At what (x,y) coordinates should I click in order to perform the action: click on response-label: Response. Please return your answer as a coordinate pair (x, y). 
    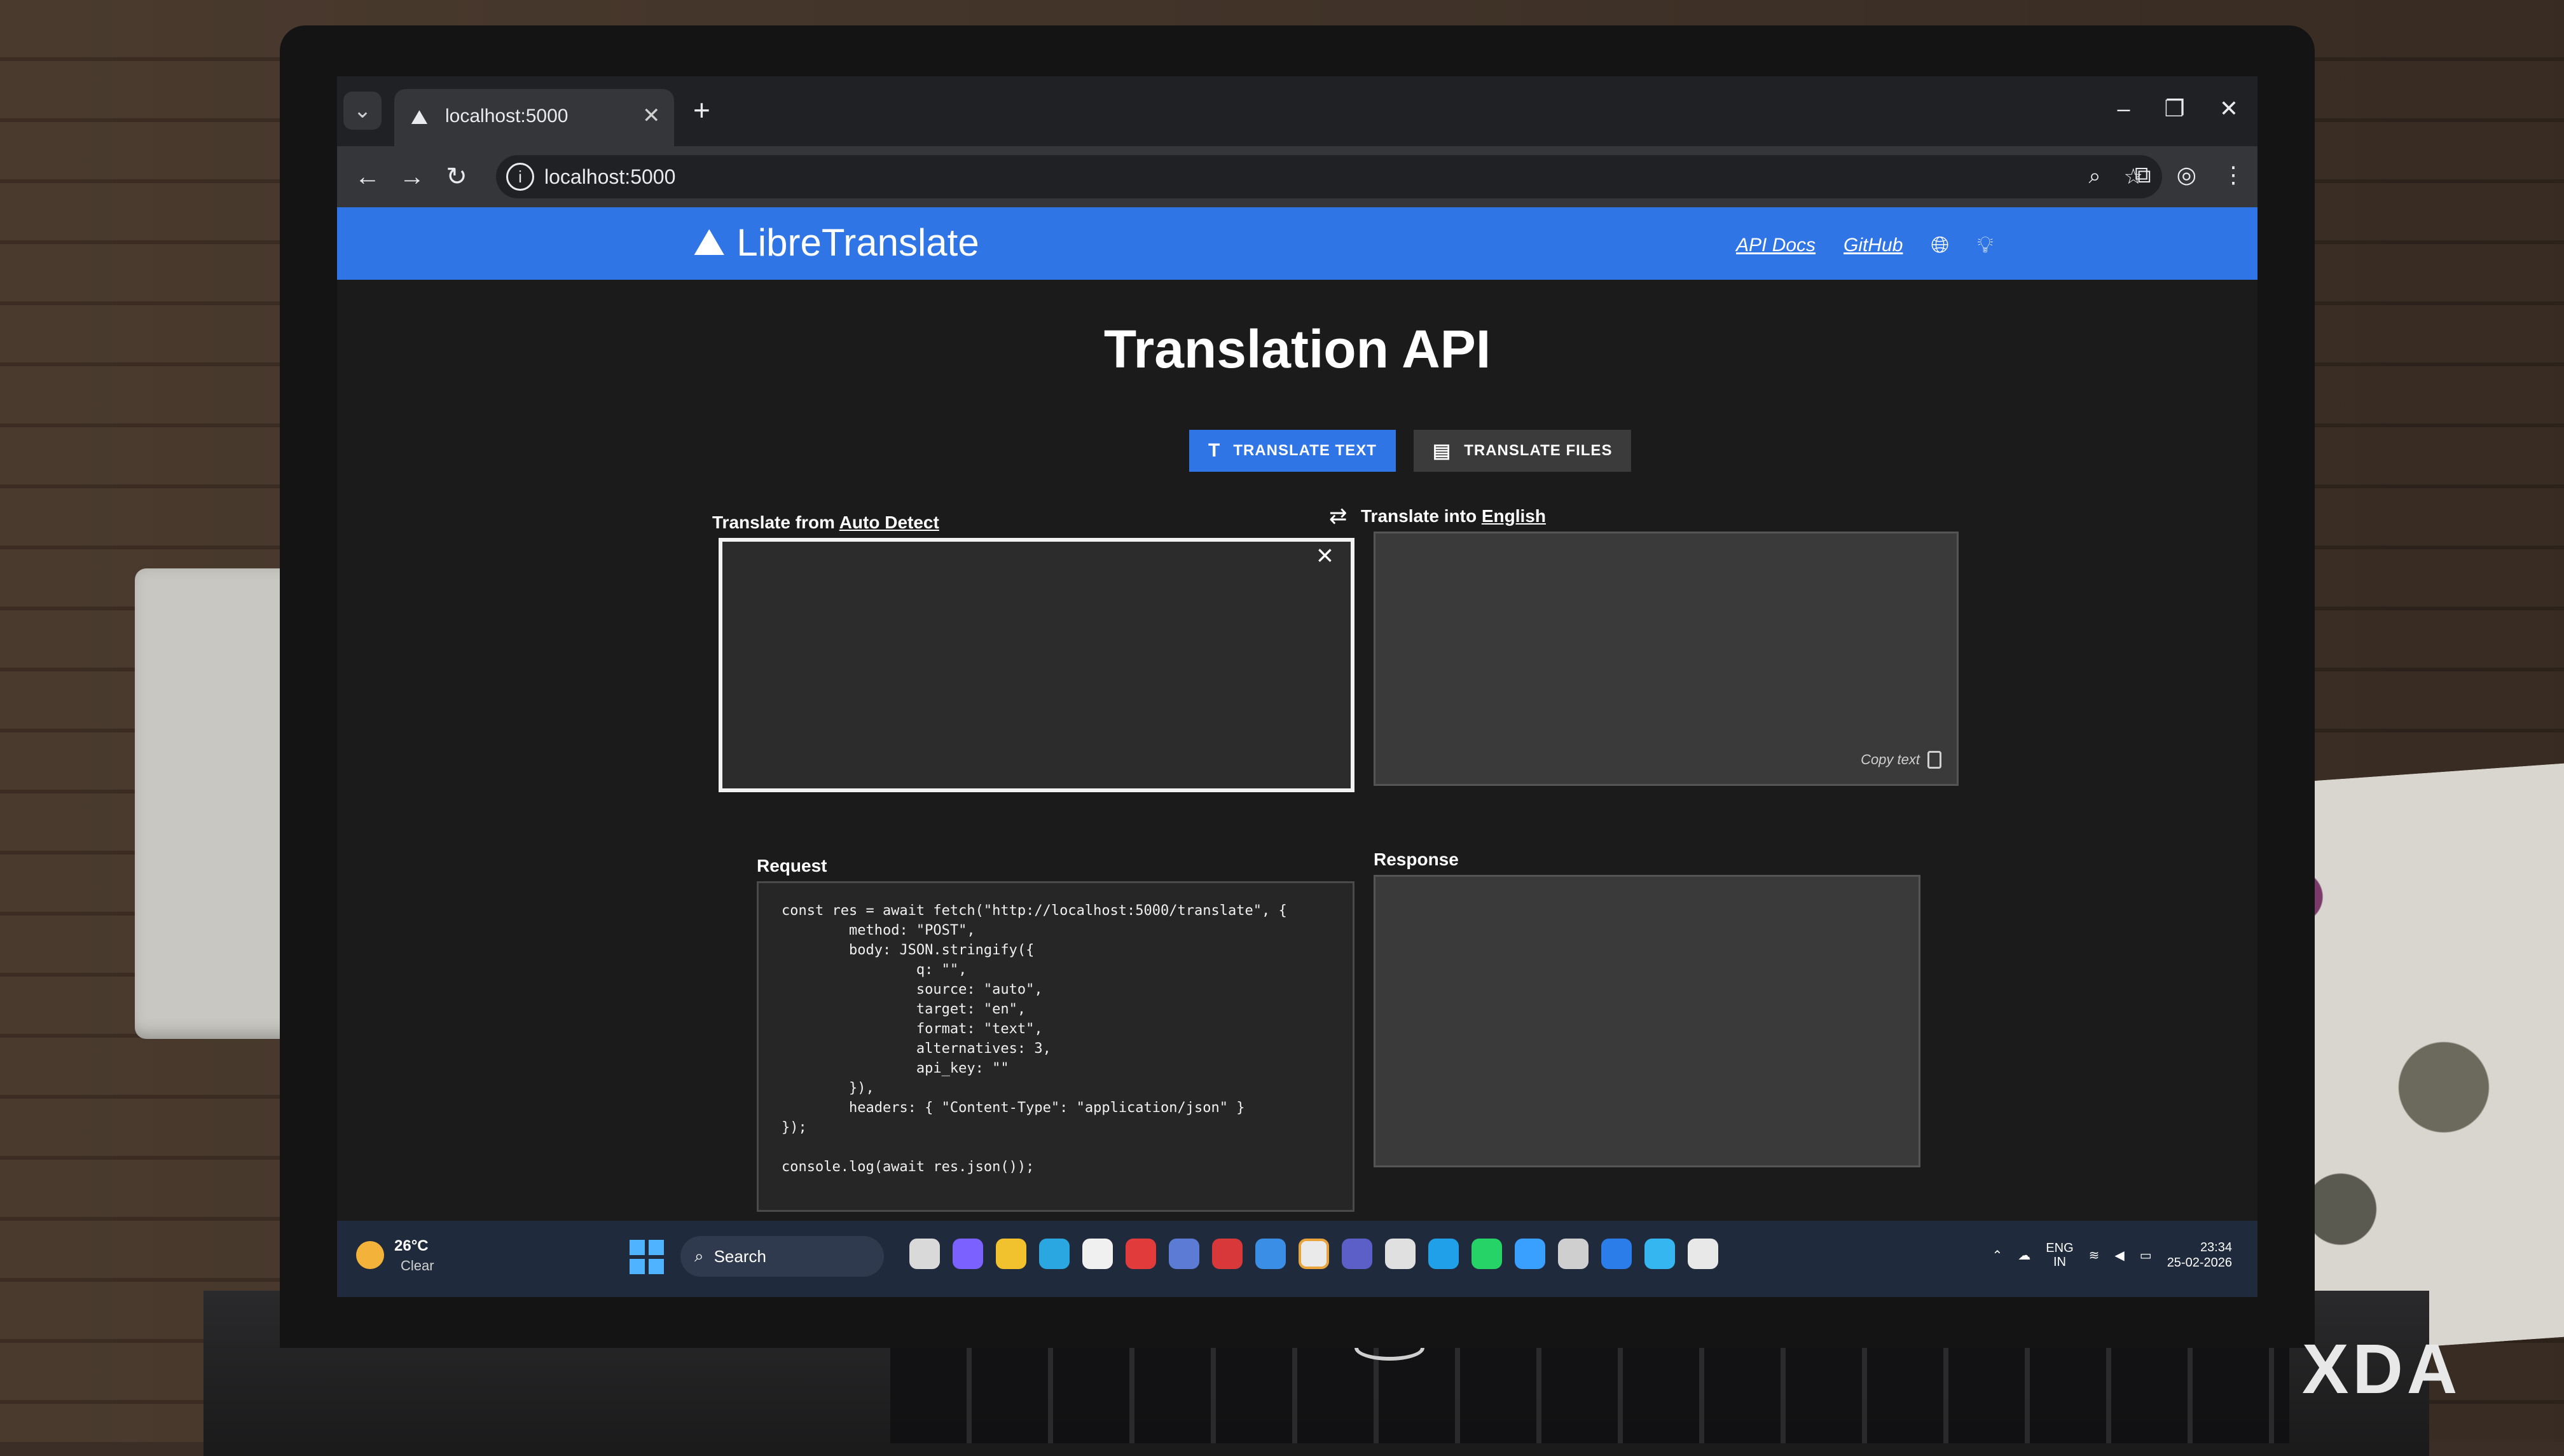
    Looking at the image, I should click on (1416, 859).